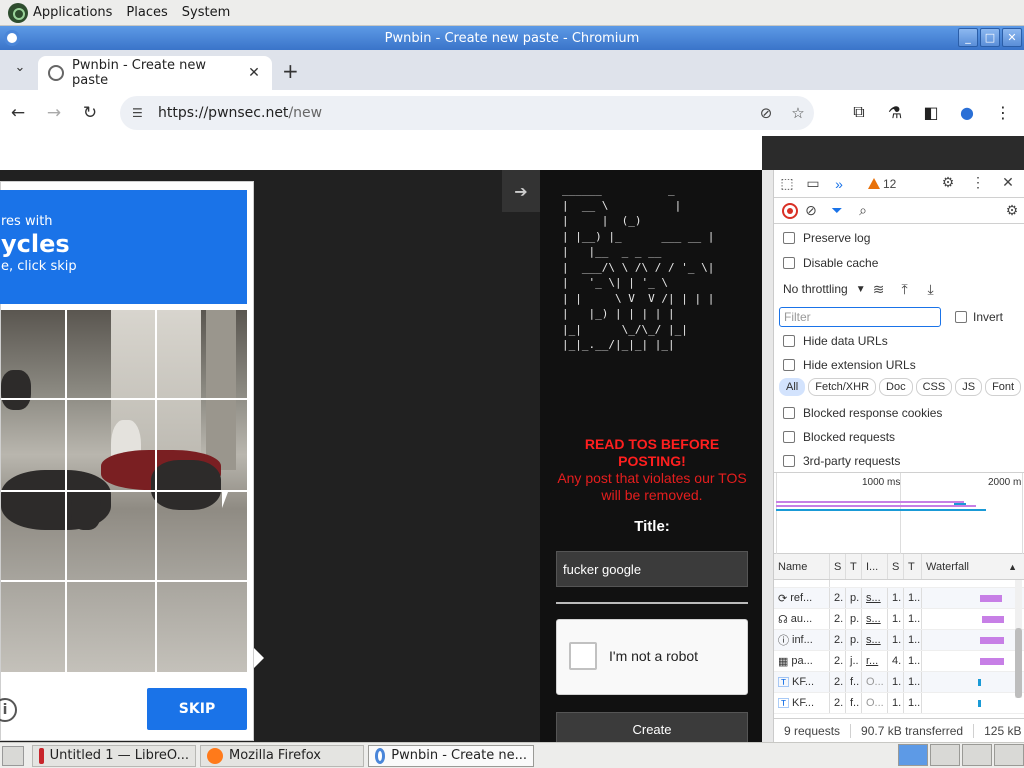 The image size is (1024, 768). What do you see at coordinates (948, 182) in the screenshot?
I see `devtools-settings-gear-icon: ⚙` at bounding box center [948, 182].